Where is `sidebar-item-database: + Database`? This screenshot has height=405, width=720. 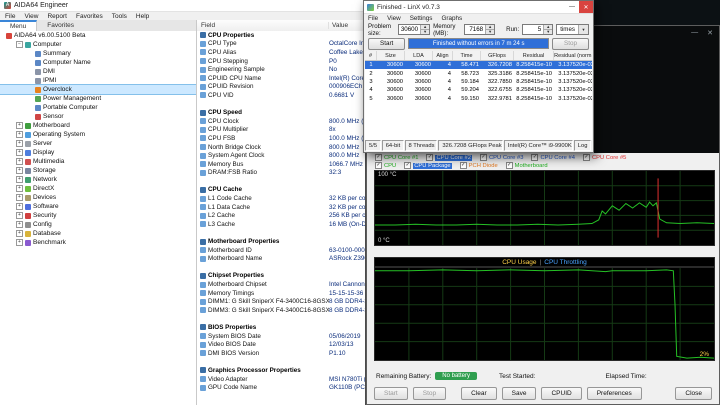
sidebar-item-database: + Database is located at coordinates (98, 233).